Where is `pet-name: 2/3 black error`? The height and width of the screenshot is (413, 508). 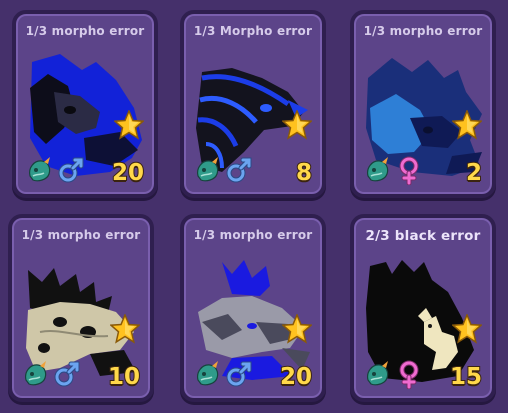
pet-name: 2/3 black error is located at coordinates (423, 236).